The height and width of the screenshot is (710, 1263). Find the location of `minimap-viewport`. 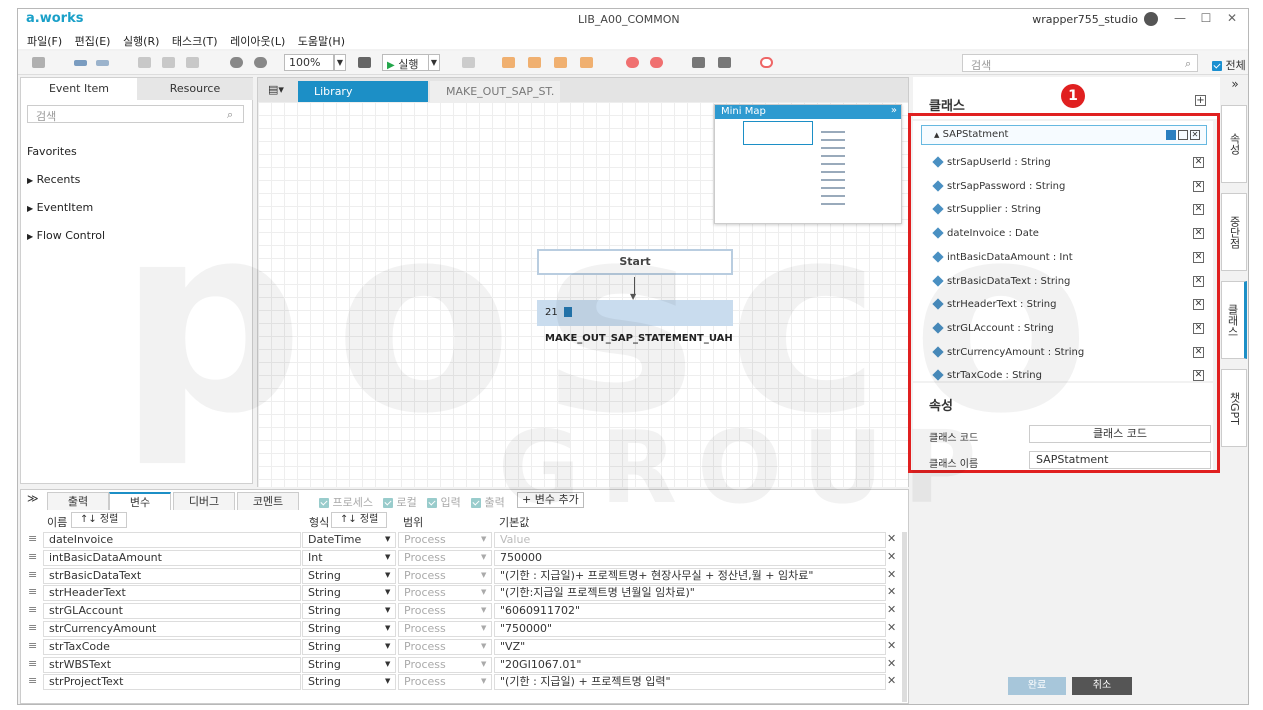

minimap-viewport is located at coordinates (778, 133).